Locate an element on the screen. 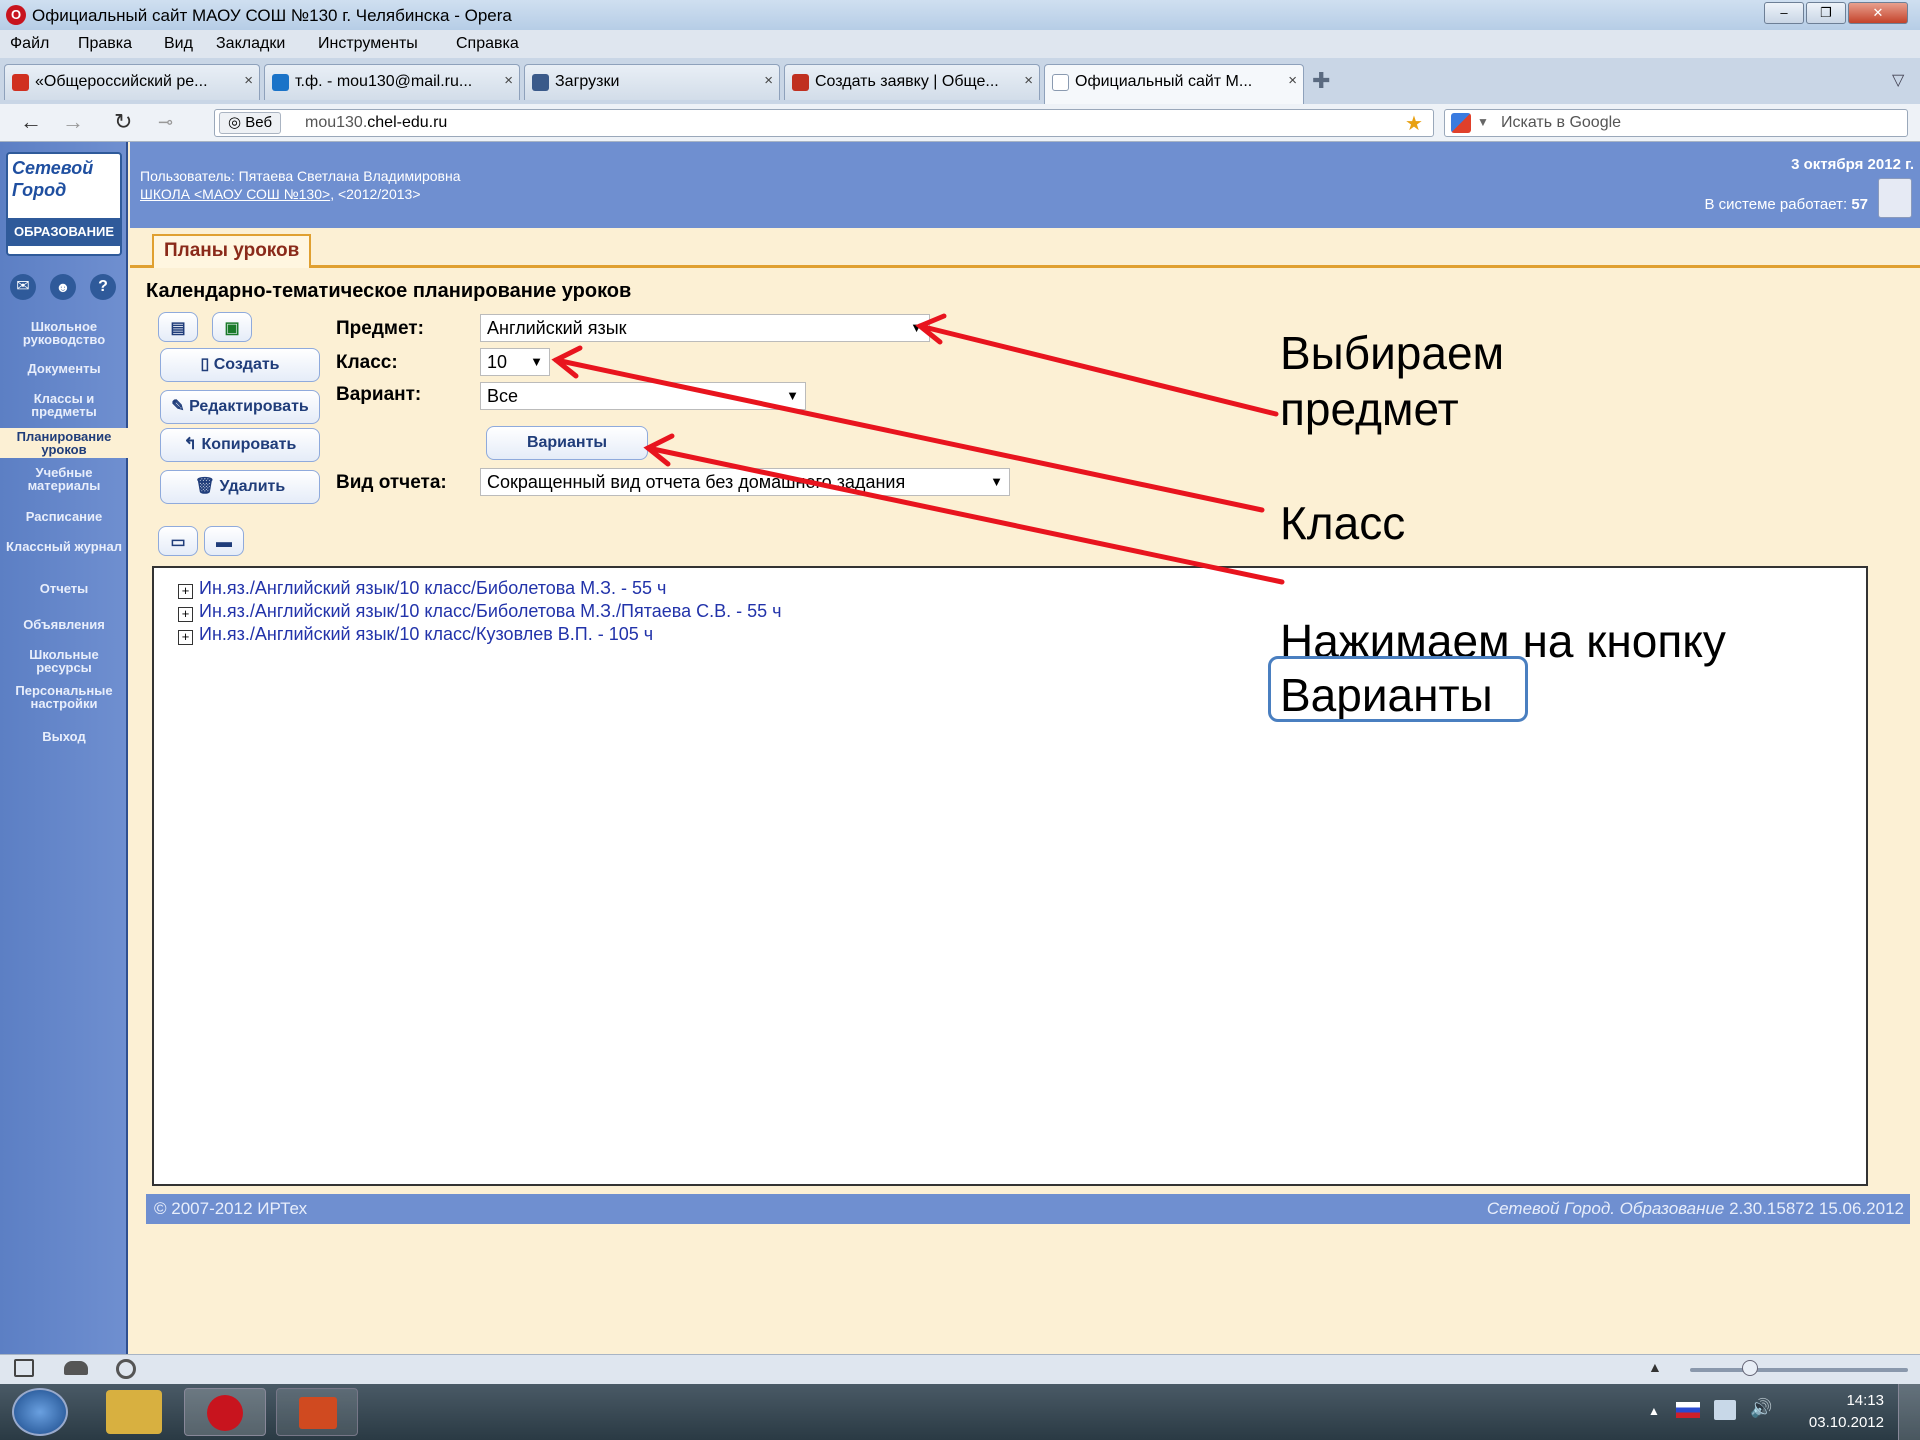 The image size is (1920, 1440). powerpoint-icon is located at coordinates (318, 1413).